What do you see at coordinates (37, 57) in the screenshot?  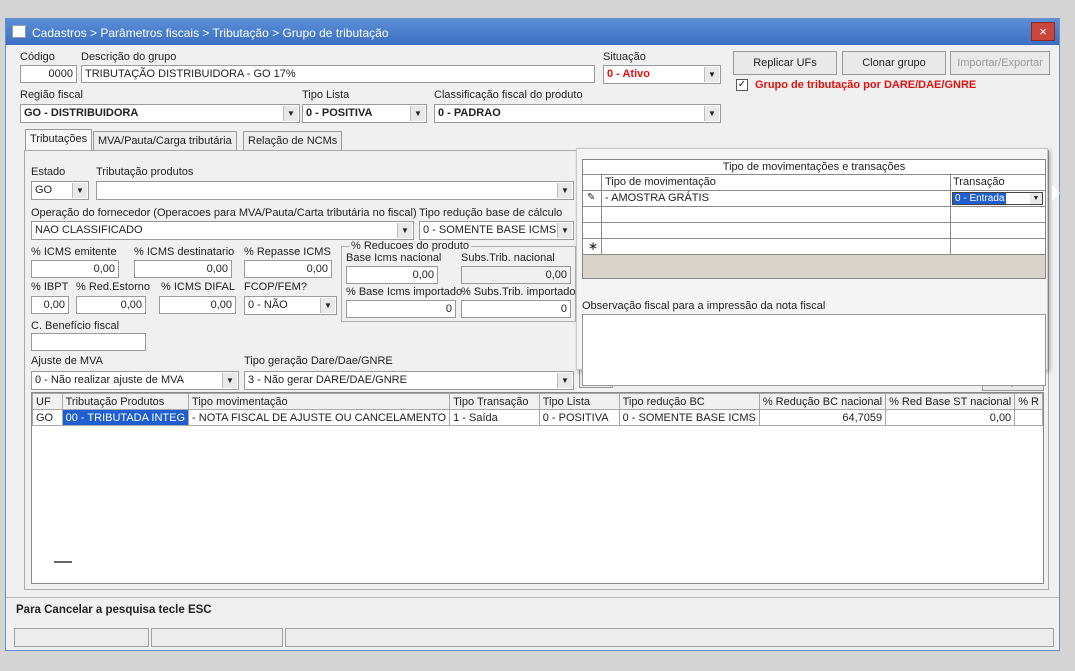 I see `codigo-label: Código` at bounding box center [37, 57].